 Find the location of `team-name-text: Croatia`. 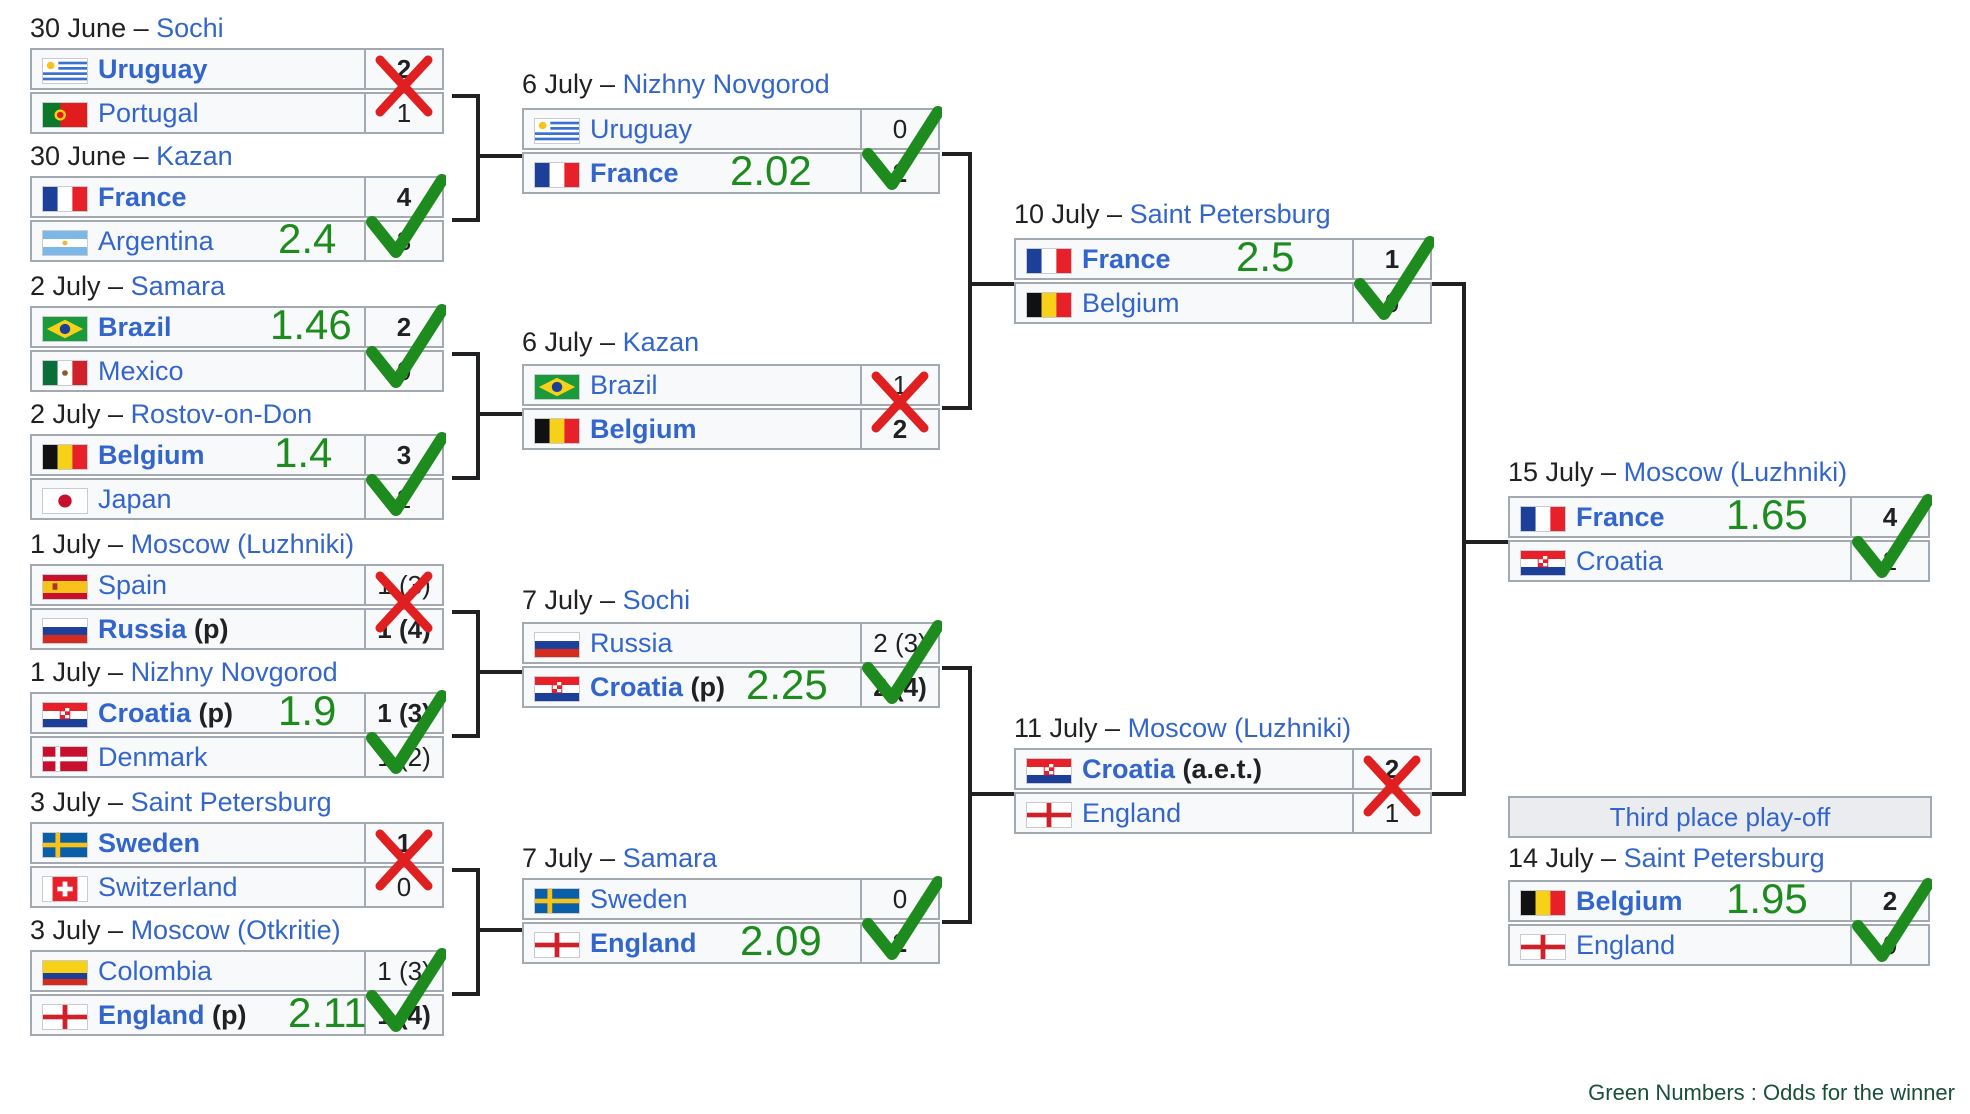

team-name-text: Croatia is located at coordinates (1129, 769).